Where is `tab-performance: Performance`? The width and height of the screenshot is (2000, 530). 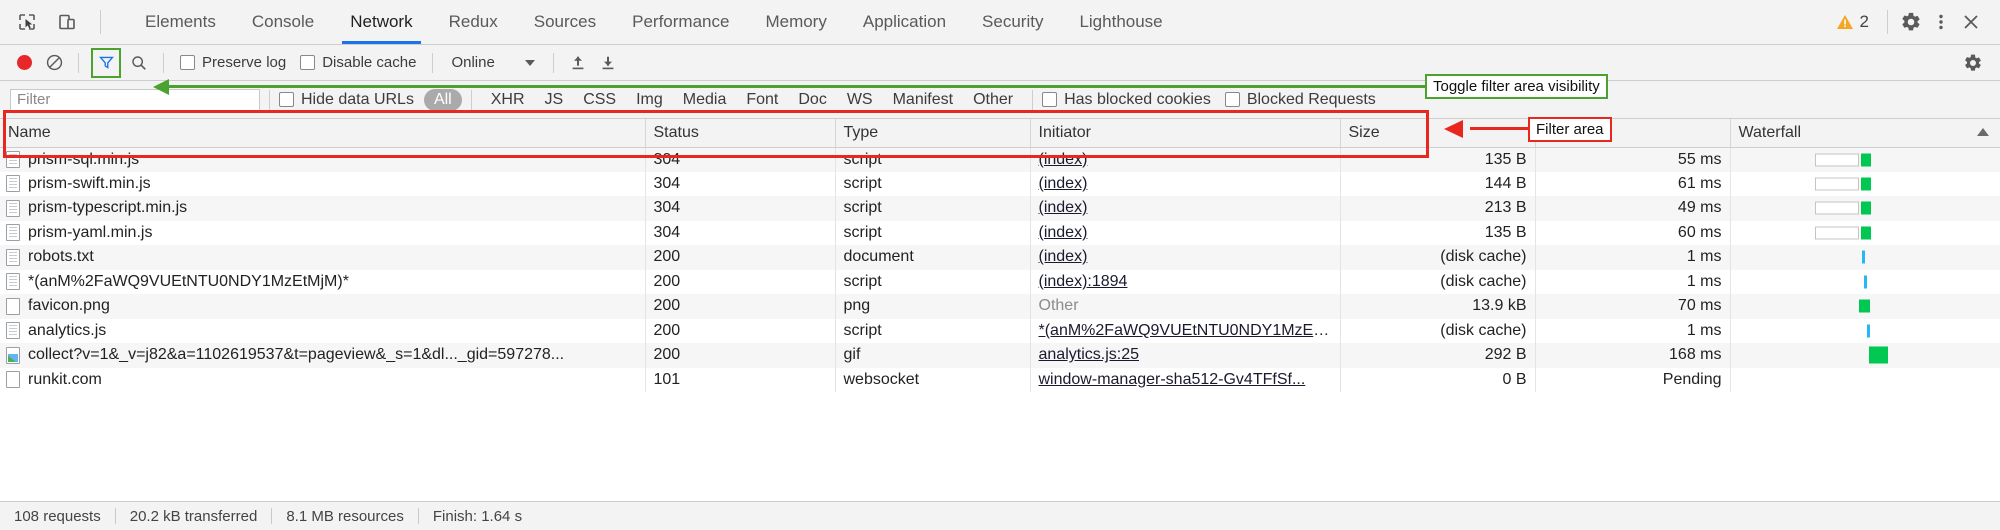 tab-performance: Performance is located at coordinates (680, 22).